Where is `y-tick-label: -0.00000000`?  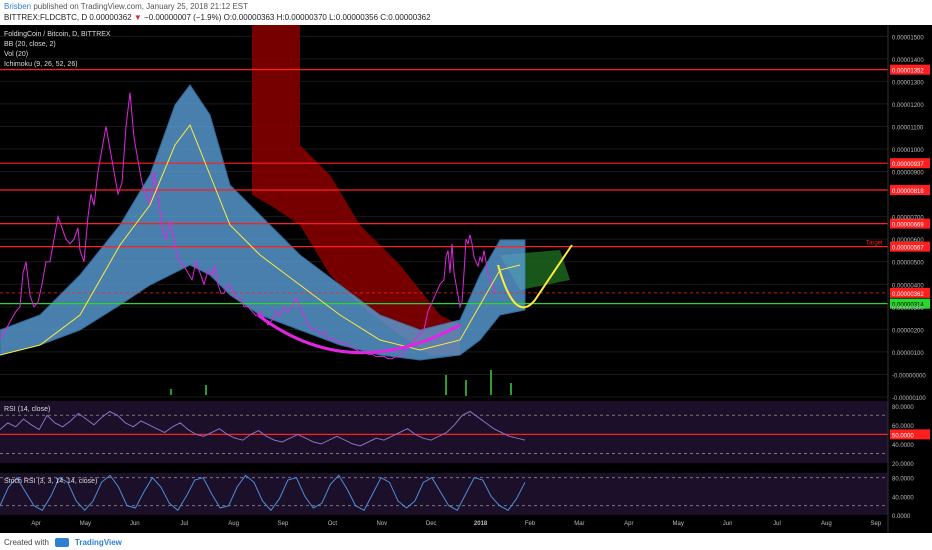 y-tick-label: -0.00000000 is located at coordinates (909, 376).